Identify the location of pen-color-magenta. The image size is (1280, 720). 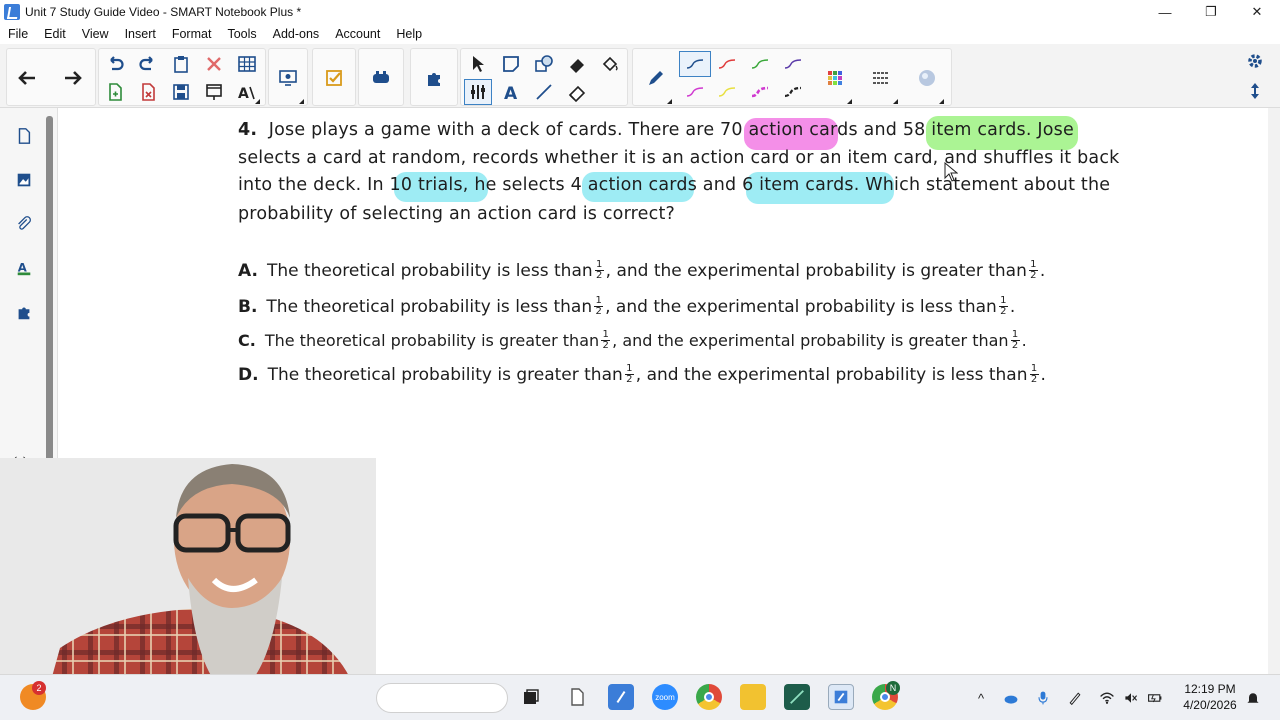
(695, 92).